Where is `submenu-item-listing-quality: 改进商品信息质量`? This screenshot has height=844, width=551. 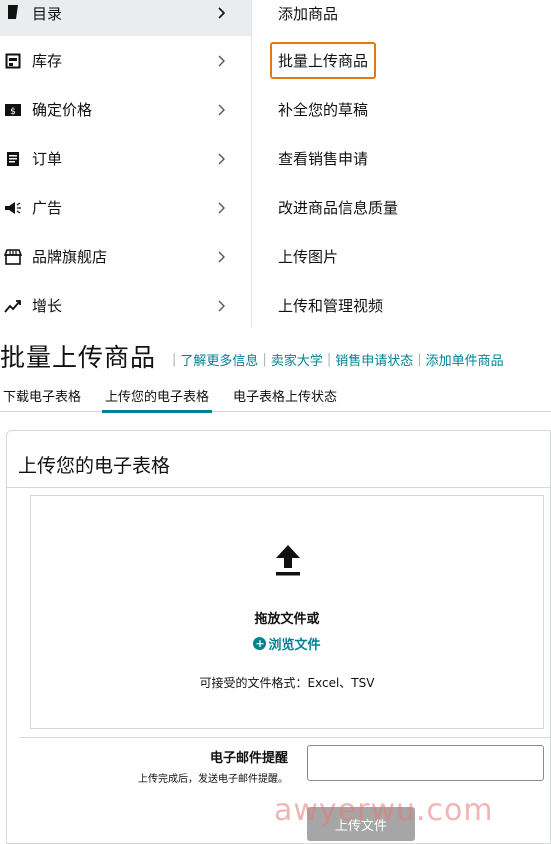 submenu-item-listing-quality: 改进商品信息质量 is located at coordinates (408, 207).